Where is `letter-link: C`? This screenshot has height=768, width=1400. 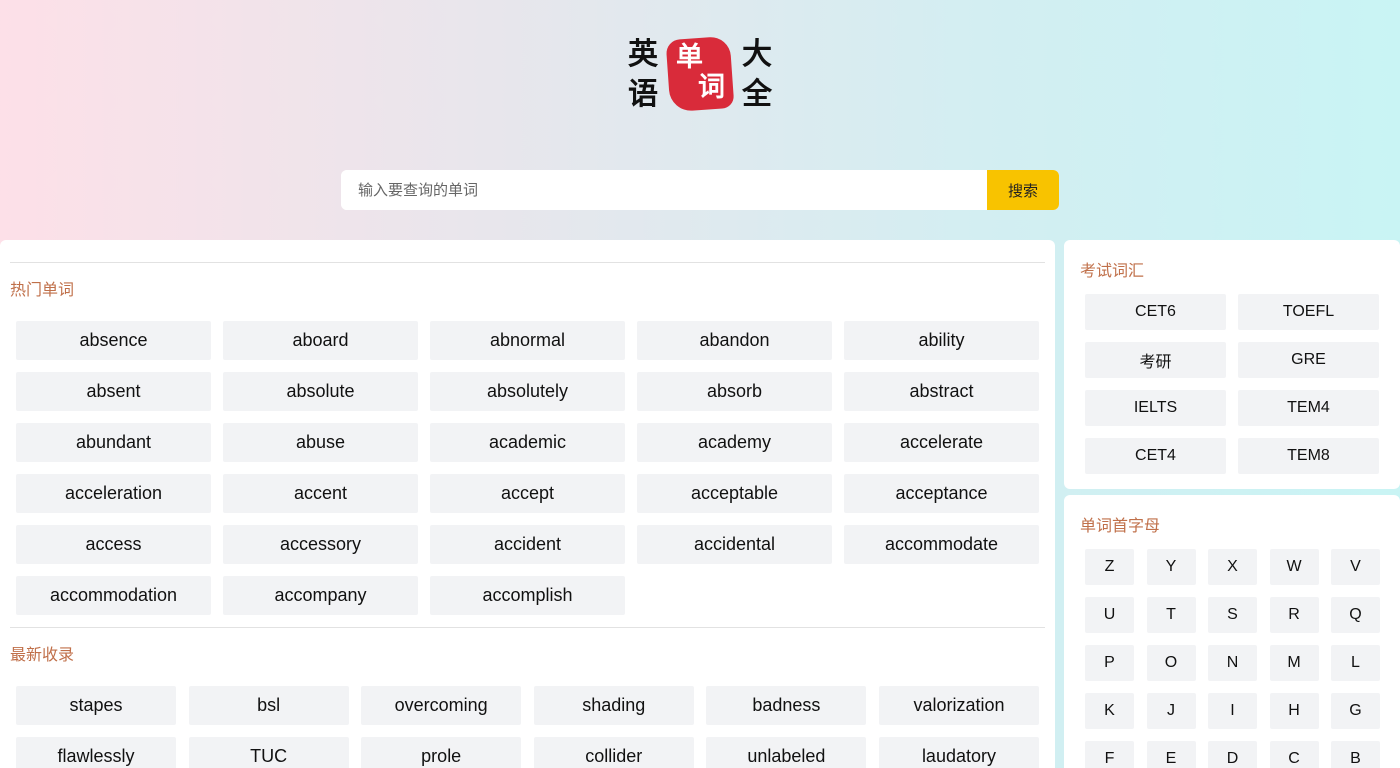 letter-link: C is located at coordinates (1294, 754).